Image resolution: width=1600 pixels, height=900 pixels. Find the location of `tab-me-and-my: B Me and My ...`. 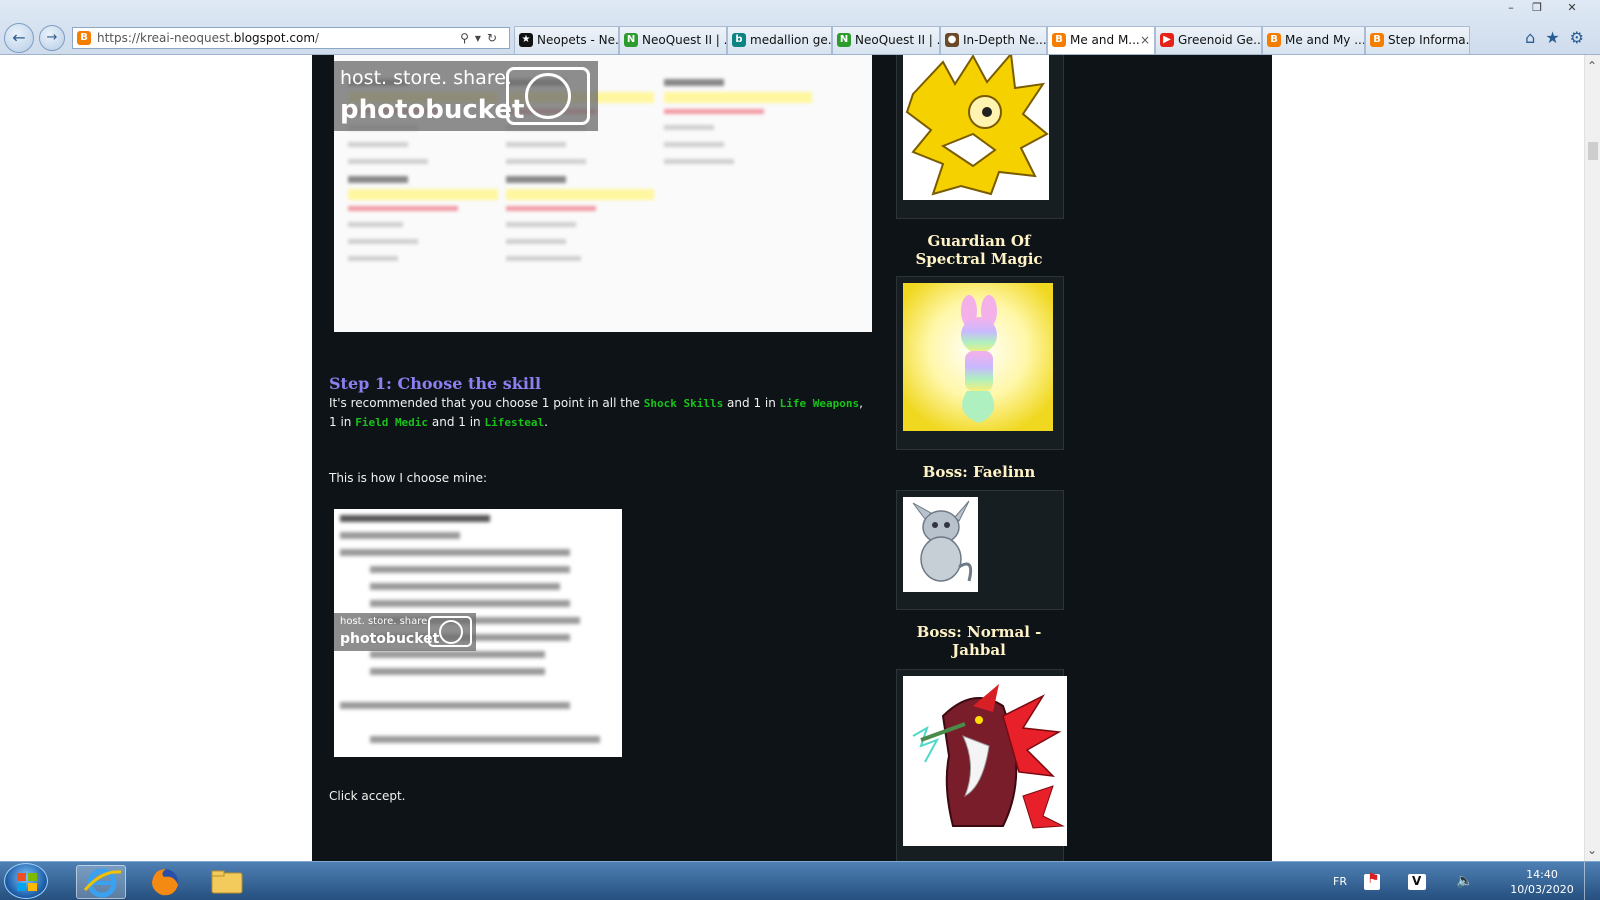

tab-me-and-my: B Me and My ... is located at coordinates (1313, 40).